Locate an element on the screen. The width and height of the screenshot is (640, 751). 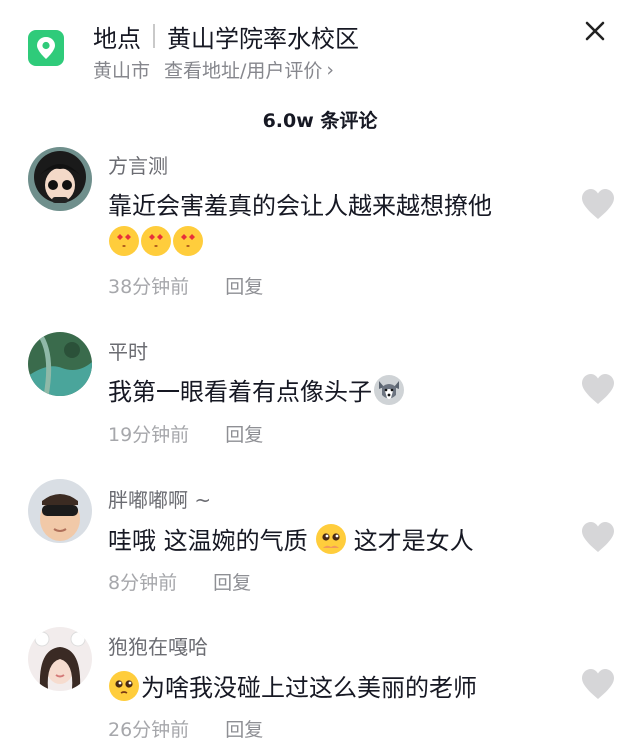
close-icon is located at coordinates (595, 31).